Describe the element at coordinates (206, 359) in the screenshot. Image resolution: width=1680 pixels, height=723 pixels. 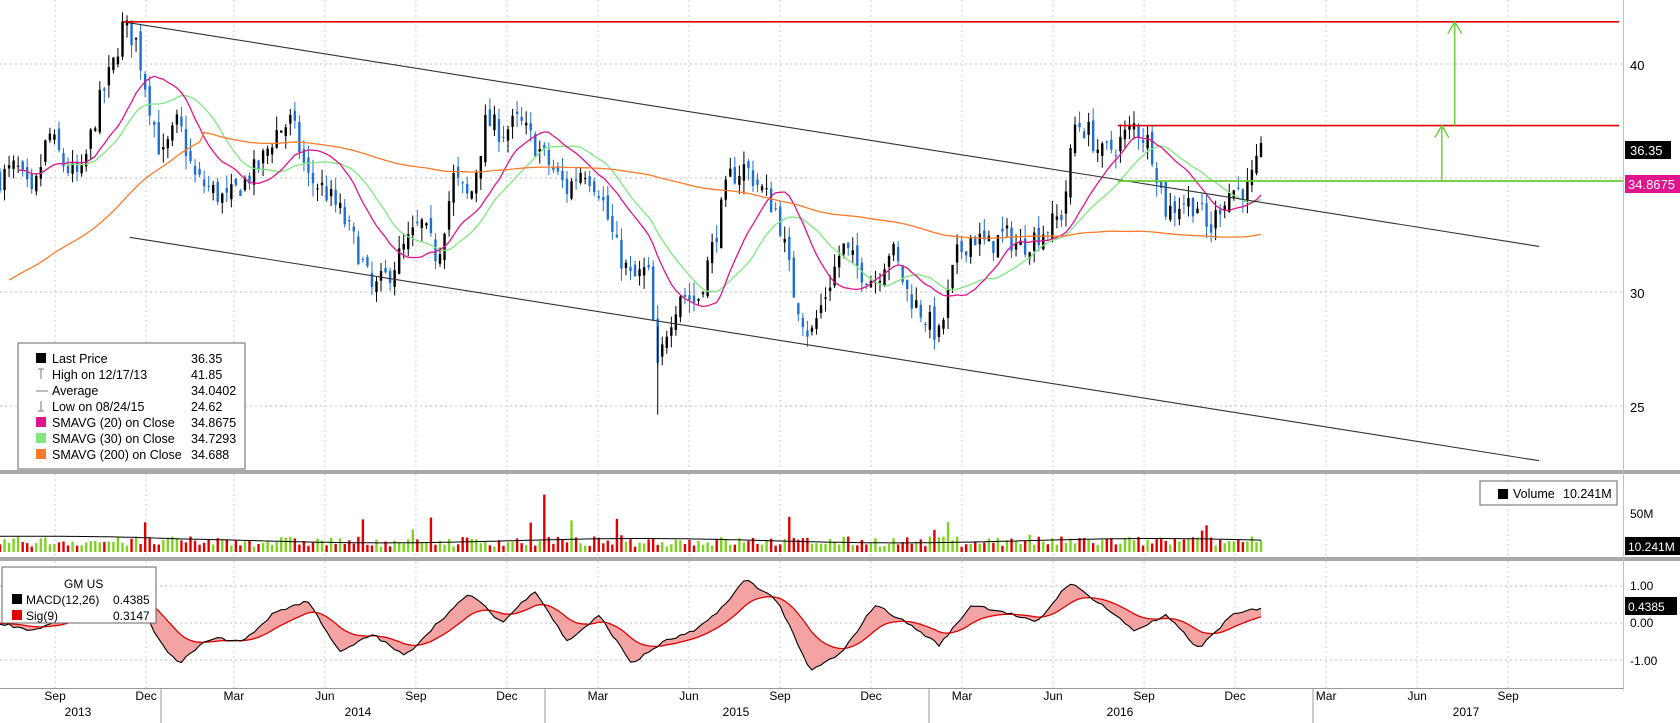
I see `legend-last-price-value: 36.35` at that location.